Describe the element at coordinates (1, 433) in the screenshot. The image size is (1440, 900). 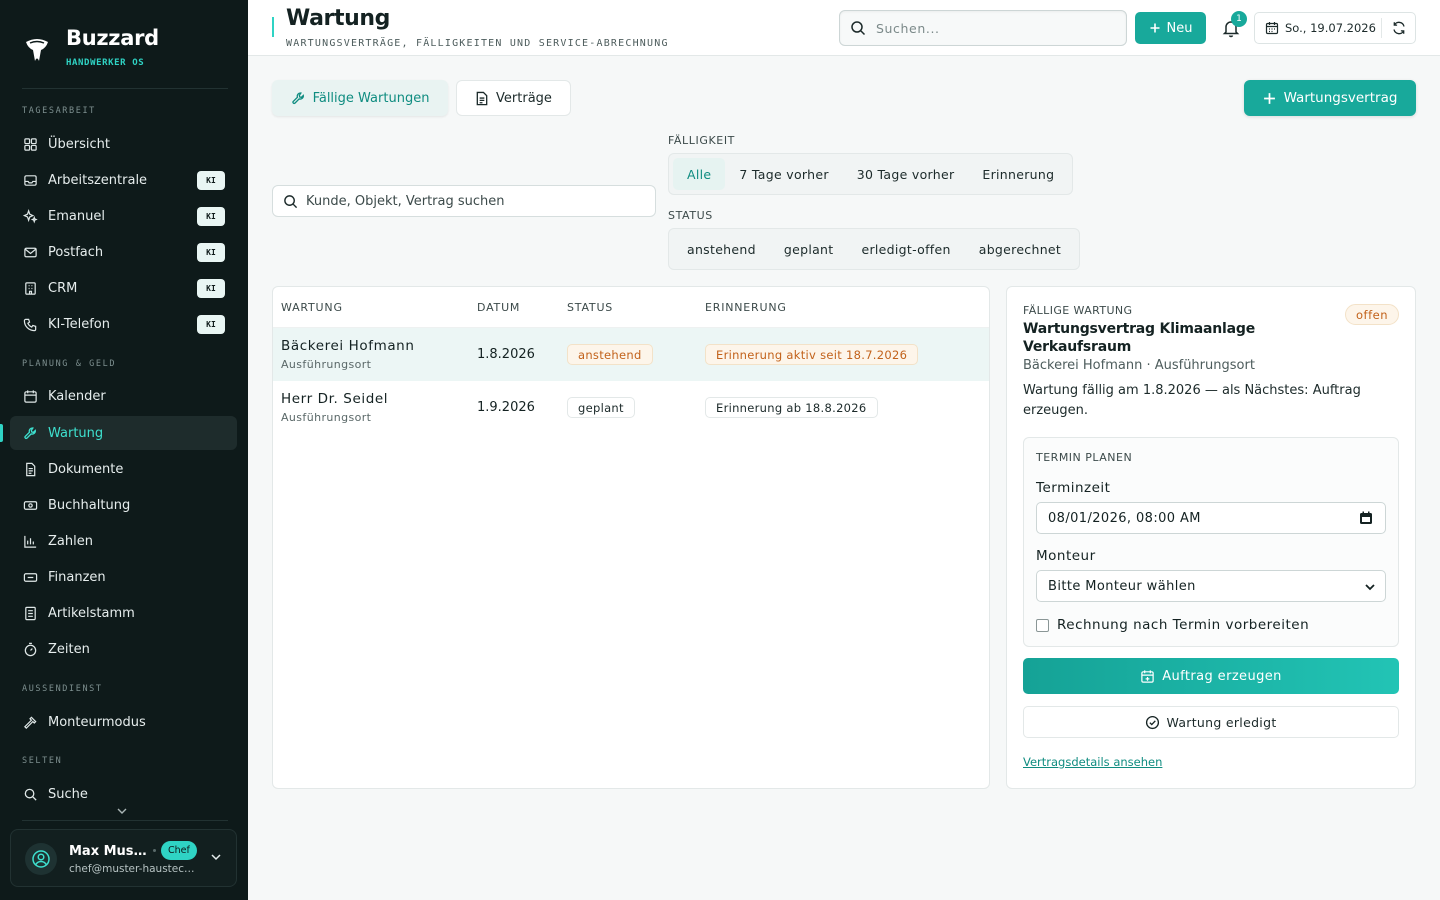
I see `active-indicator` at that location.